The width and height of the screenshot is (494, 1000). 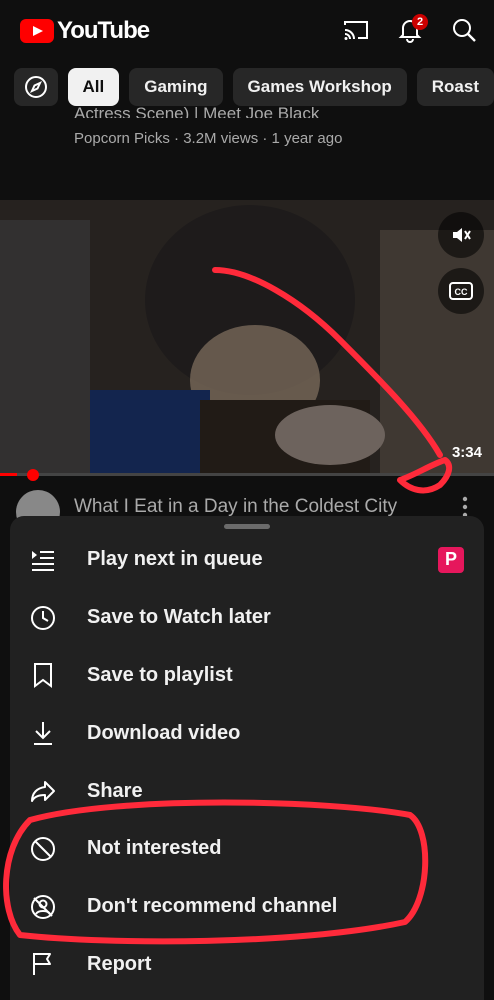 I want to click on chip-all: All, so click(x=93, y=87).